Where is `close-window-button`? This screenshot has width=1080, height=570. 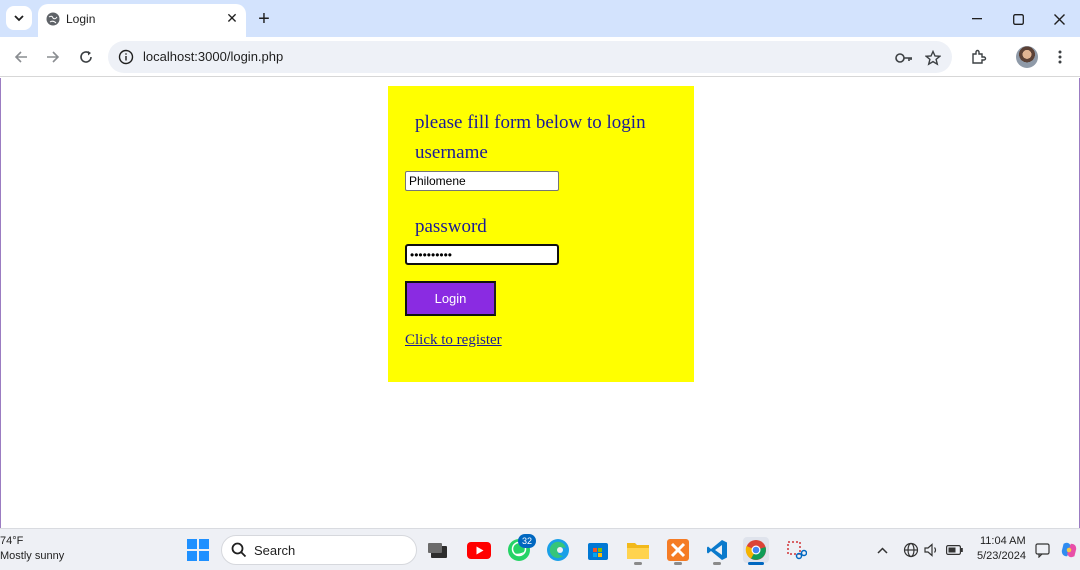
close-window-button is located at coordinates (1059, 19).